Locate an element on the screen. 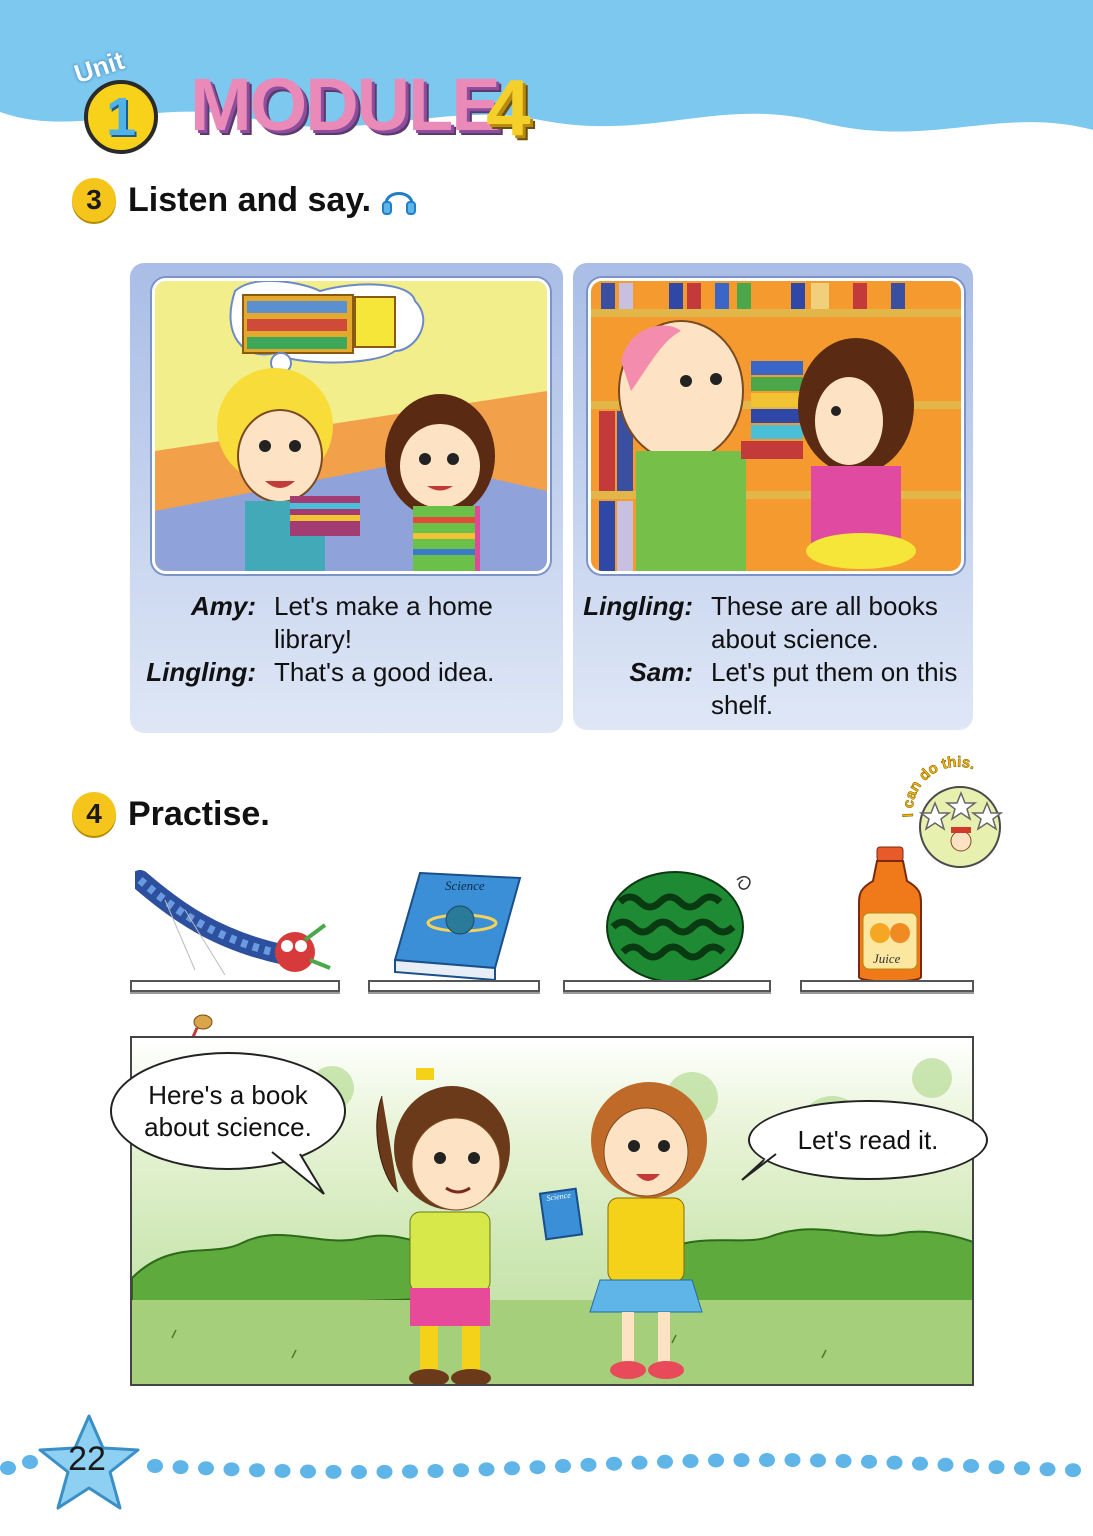 The width and height of the screenshot is (1093, 1536). book-cover-label: Science is located at coordinates (465, 885).